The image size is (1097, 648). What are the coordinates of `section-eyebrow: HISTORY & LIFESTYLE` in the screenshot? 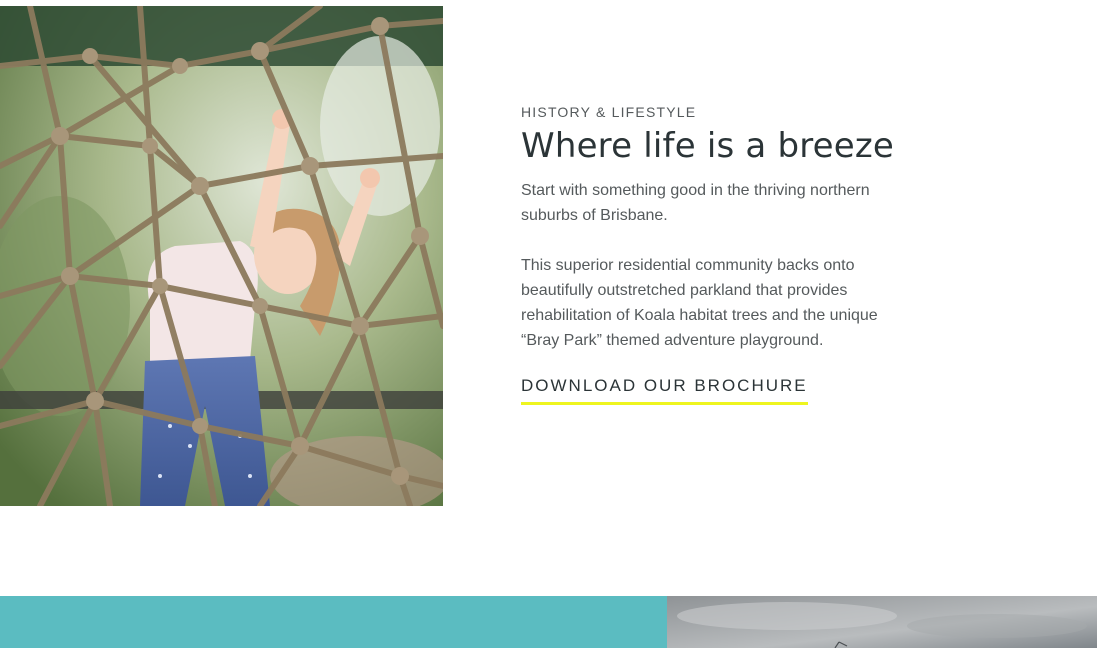 It's located at (609, 112).